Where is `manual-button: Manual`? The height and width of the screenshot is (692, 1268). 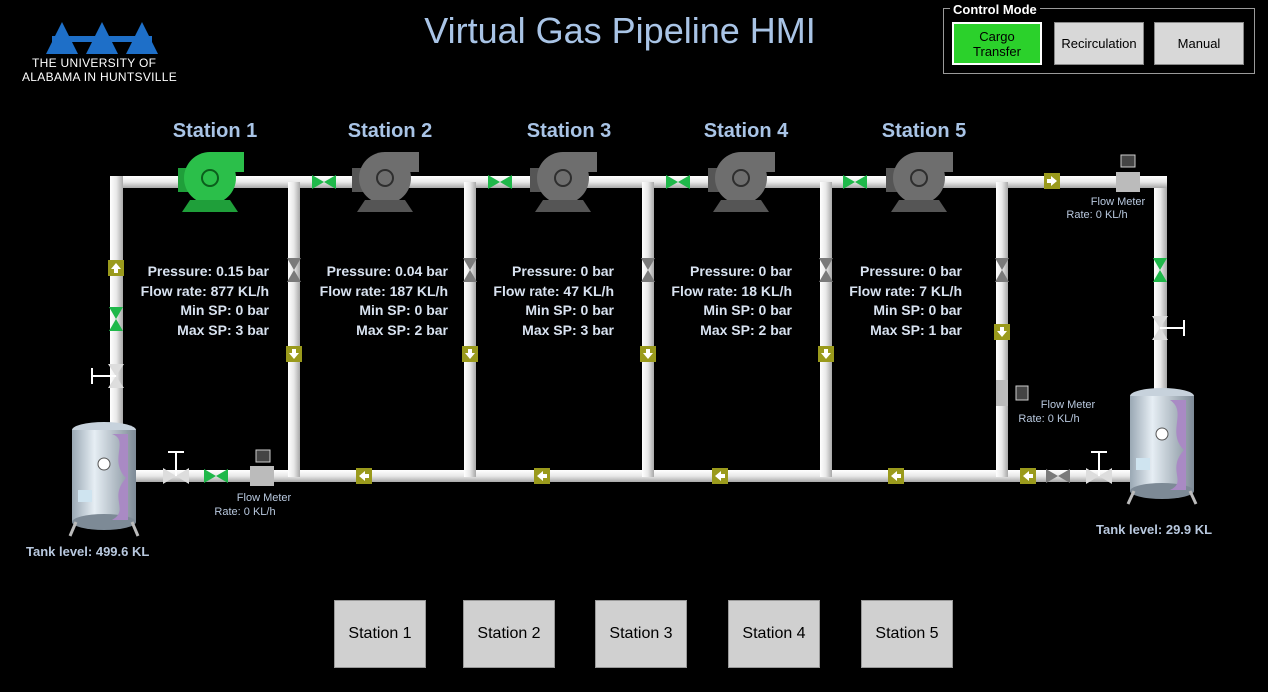 manual-button: Manual is located at coordinates (1199, 43).